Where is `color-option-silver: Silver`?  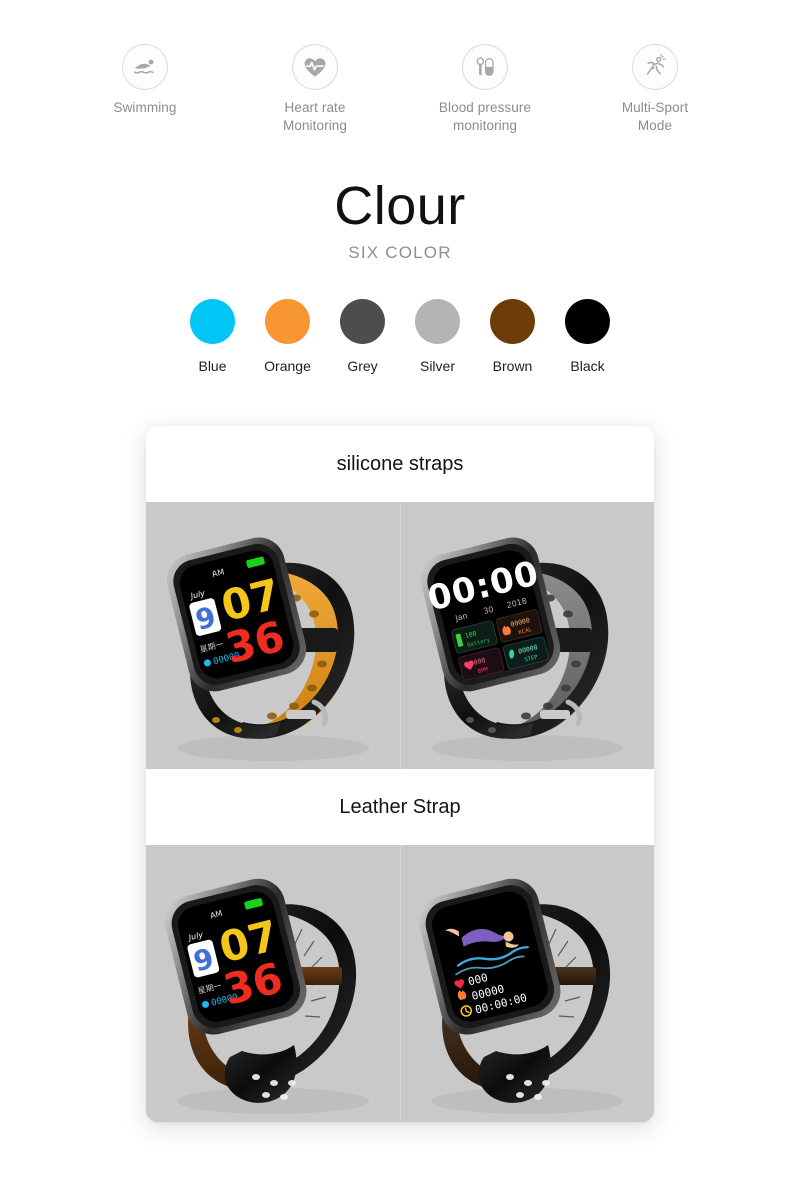
color-option-silver: Silver is located at coordinates (437, 336).